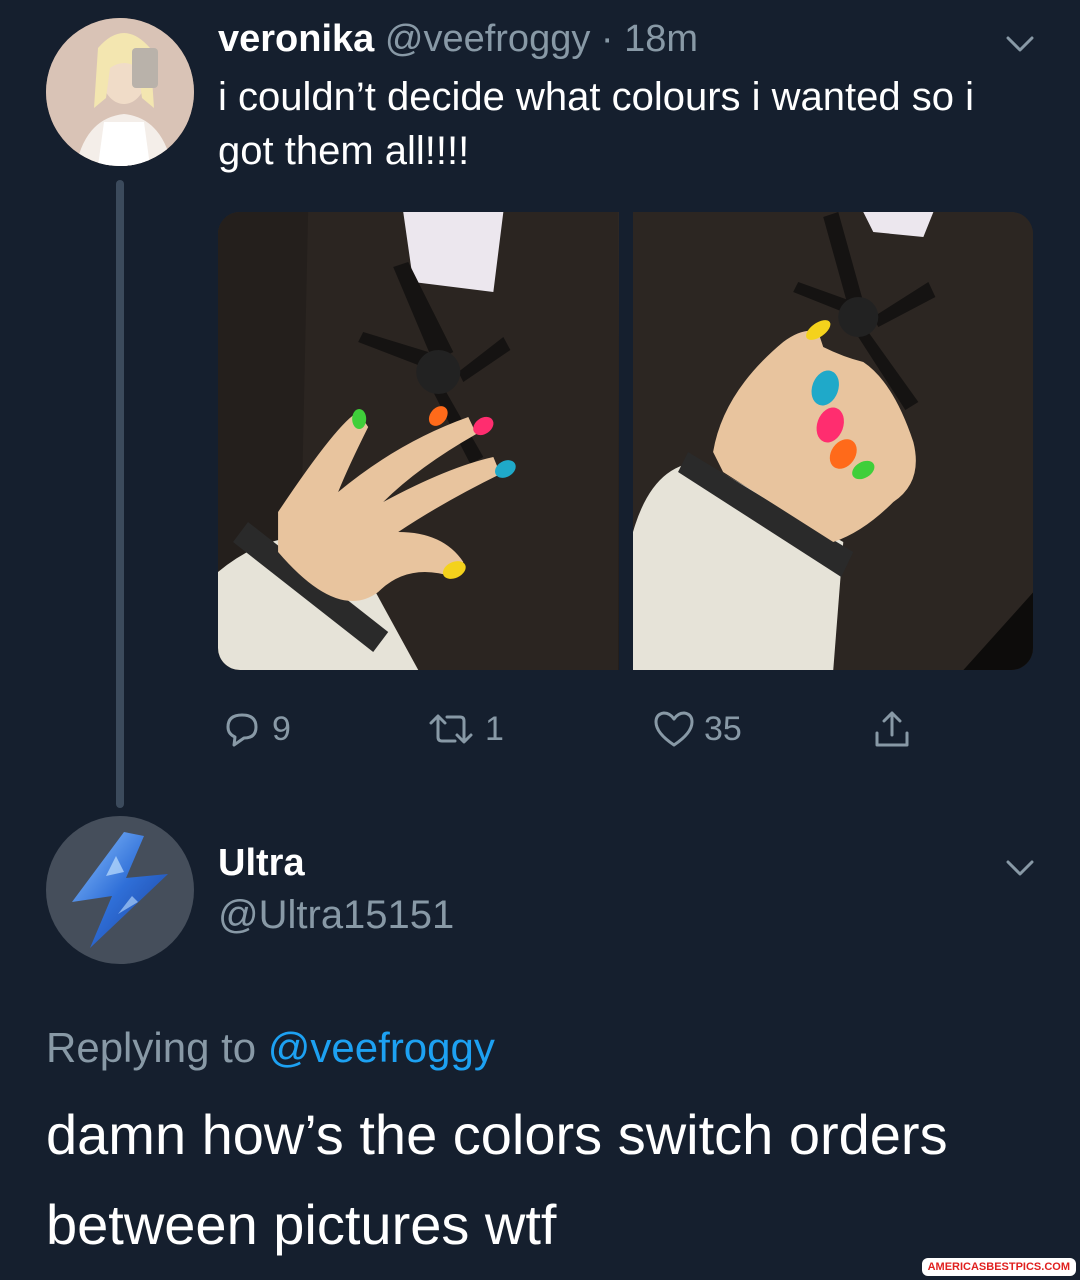 The image size is (1080, 1280). I want to click on nails-photo-left, so click(418, 441).